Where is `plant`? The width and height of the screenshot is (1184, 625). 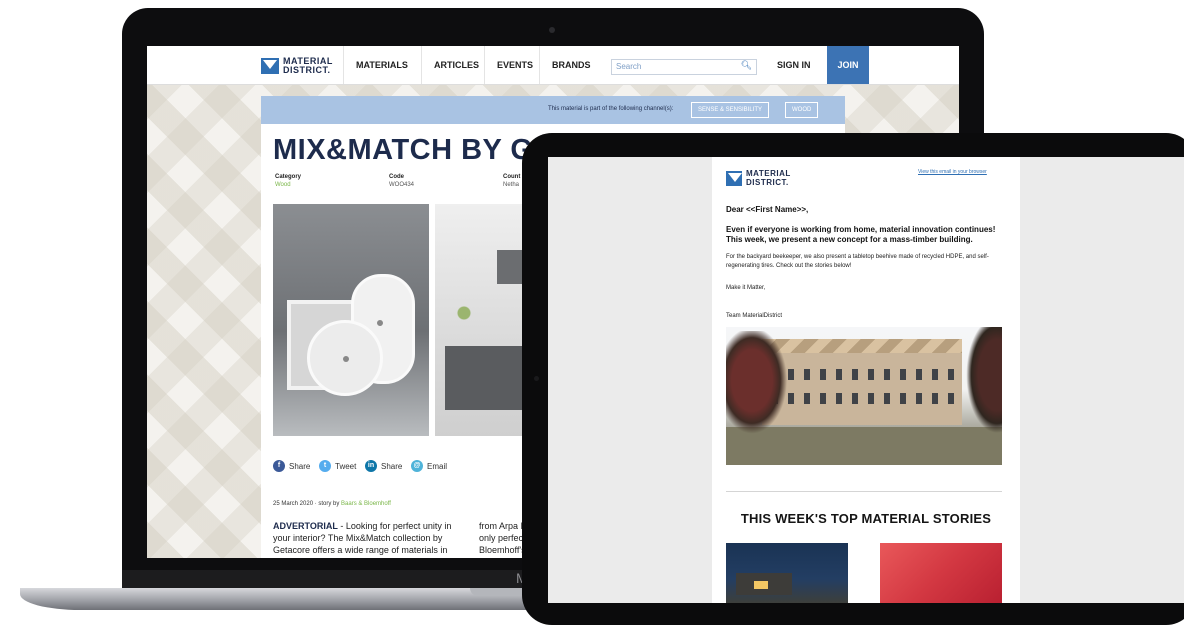 plant is located at coordinates (464, 319).